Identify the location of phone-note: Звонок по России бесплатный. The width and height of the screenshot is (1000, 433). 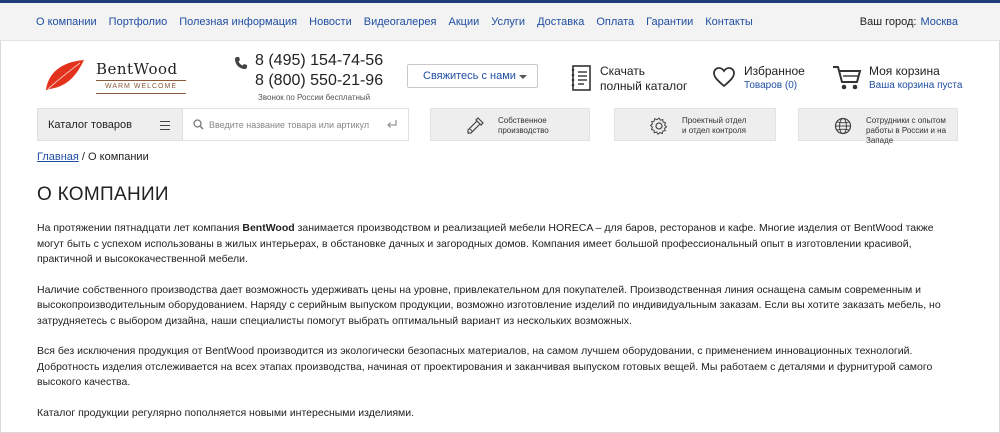
(314, 97).